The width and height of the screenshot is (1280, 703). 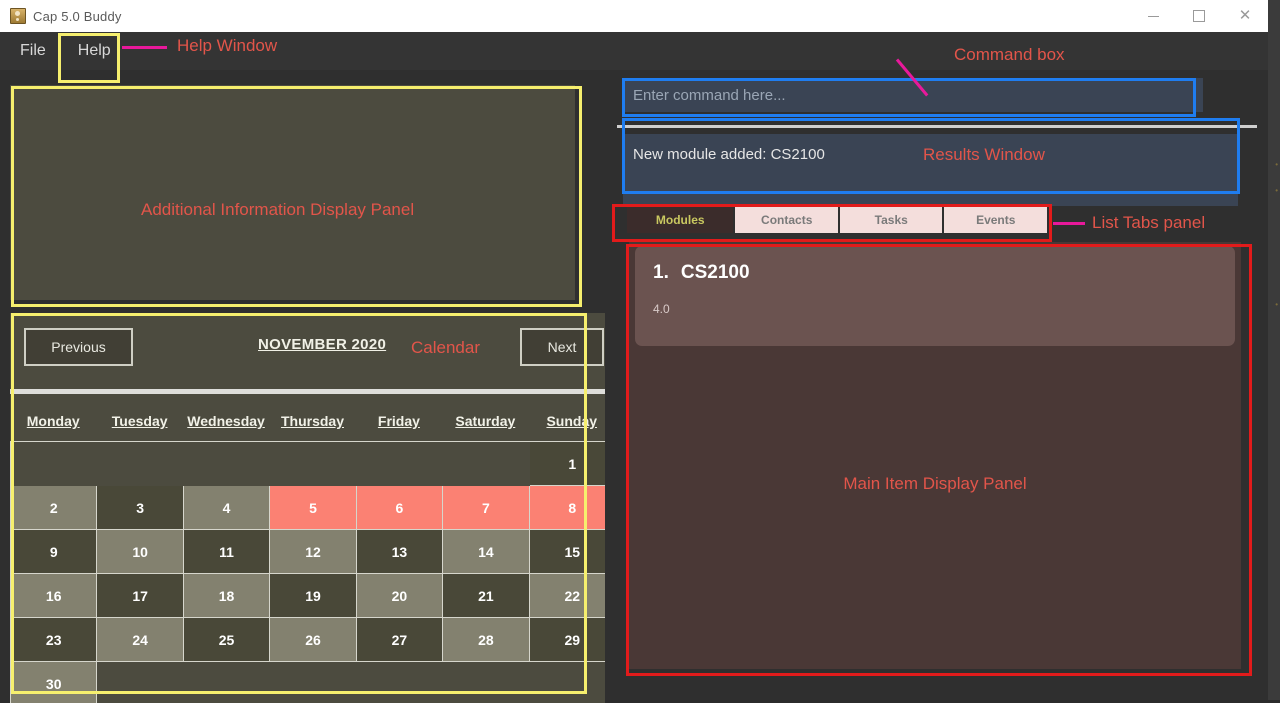 I want to click on list-item-subtitle: 4.0, so click(x=661, y=309).